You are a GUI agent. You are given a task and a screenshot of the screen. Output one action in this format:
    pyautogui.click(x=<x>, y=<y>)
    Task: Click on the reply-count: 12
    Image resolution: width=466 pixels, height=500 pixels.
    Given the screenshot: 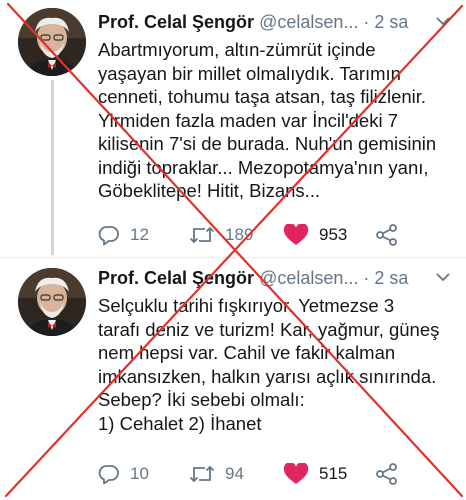 What is the action you would take?
    pyautogui.click(x=139, y=234)
    